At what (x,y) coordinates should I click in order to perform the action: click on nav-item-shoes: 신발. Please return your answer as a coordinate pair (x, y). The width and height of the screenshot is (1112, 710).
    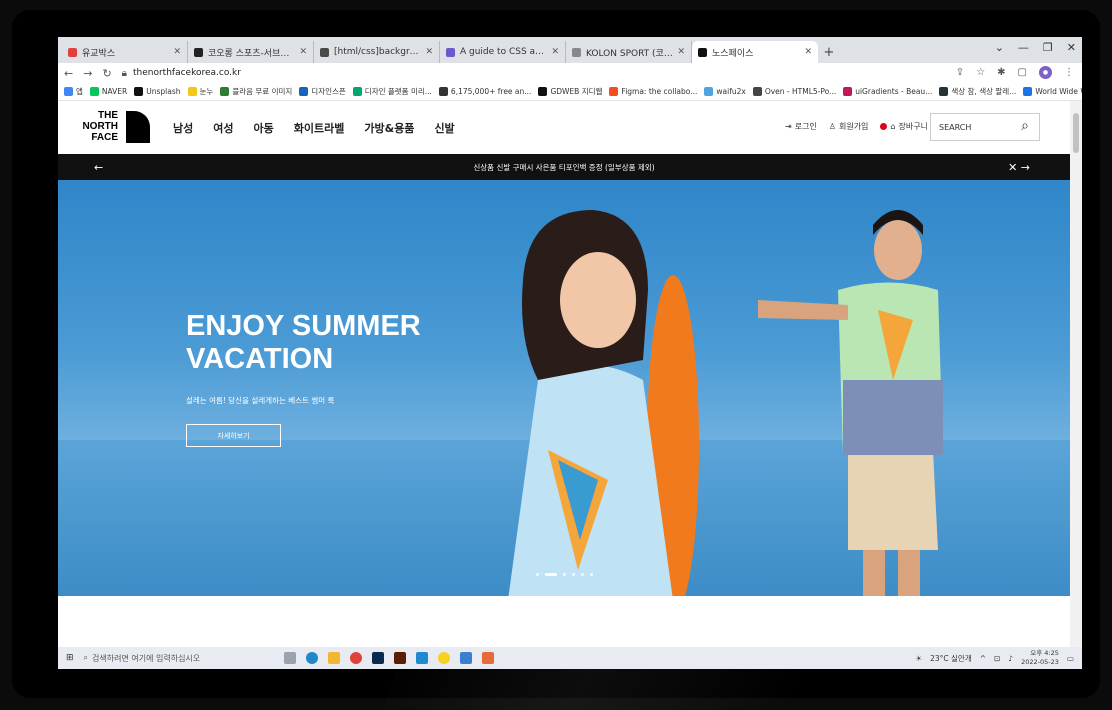
    Looking at the image, I should click on (444, 128).